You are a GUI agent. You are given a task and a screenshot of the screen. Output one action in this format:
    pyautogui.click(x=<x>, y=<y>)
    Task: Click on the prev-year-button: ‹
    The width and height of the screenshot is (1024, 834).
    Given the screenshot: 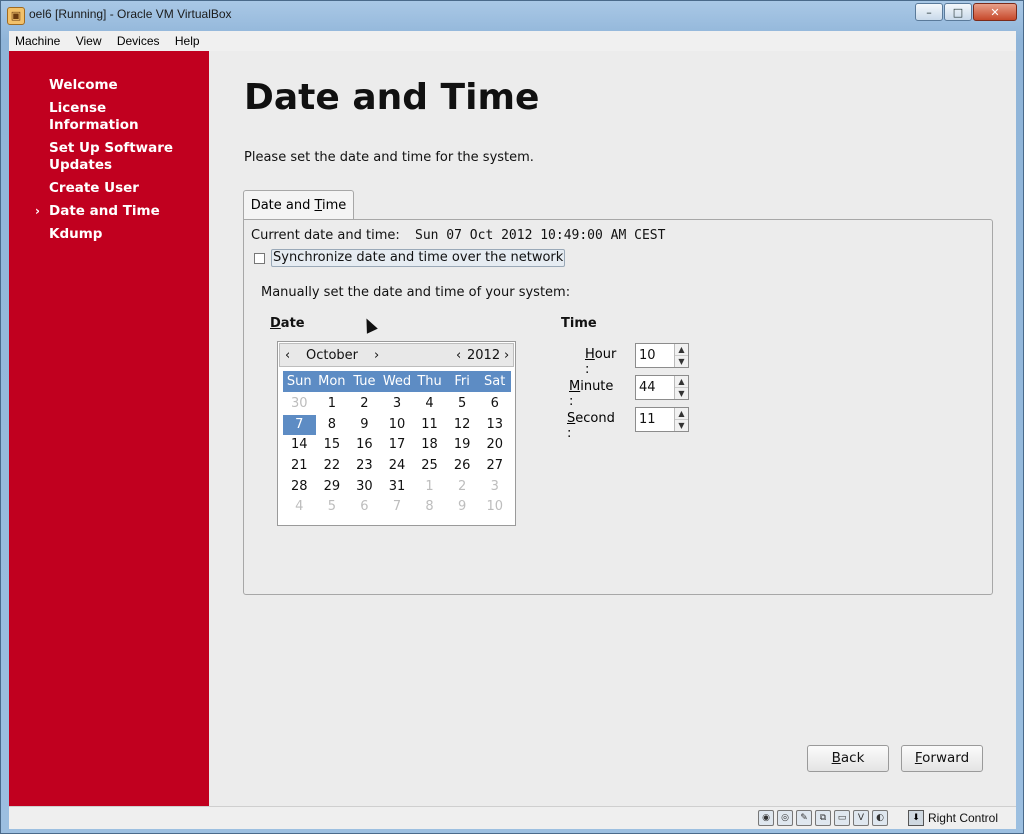 What is the action you would take?
    pyautogui.click(x=458, y=355)
    